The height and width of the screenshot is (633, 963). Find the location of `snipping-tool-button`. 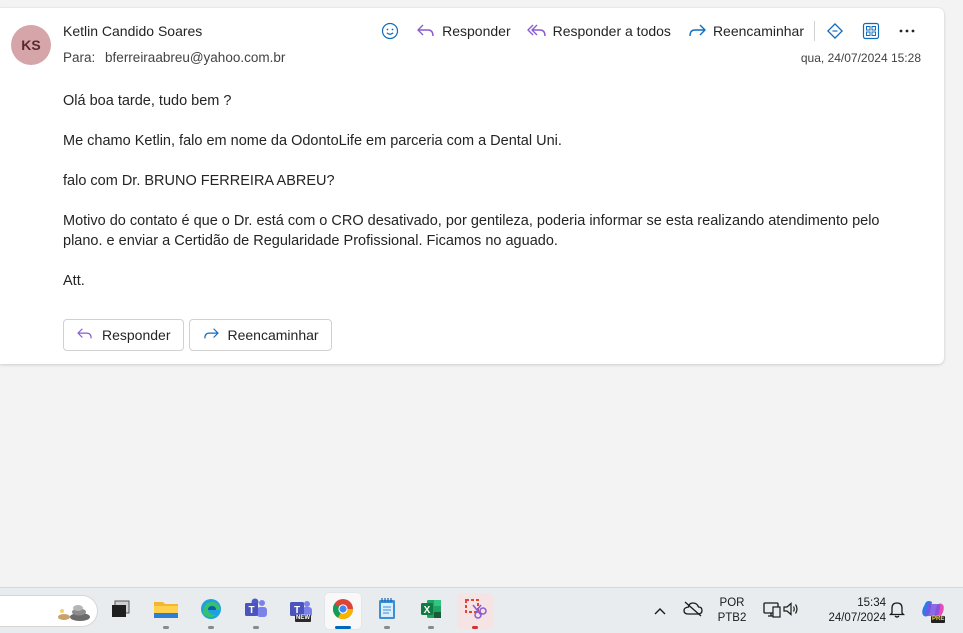

snipping-tool-button is located at coordinates (475, 611).